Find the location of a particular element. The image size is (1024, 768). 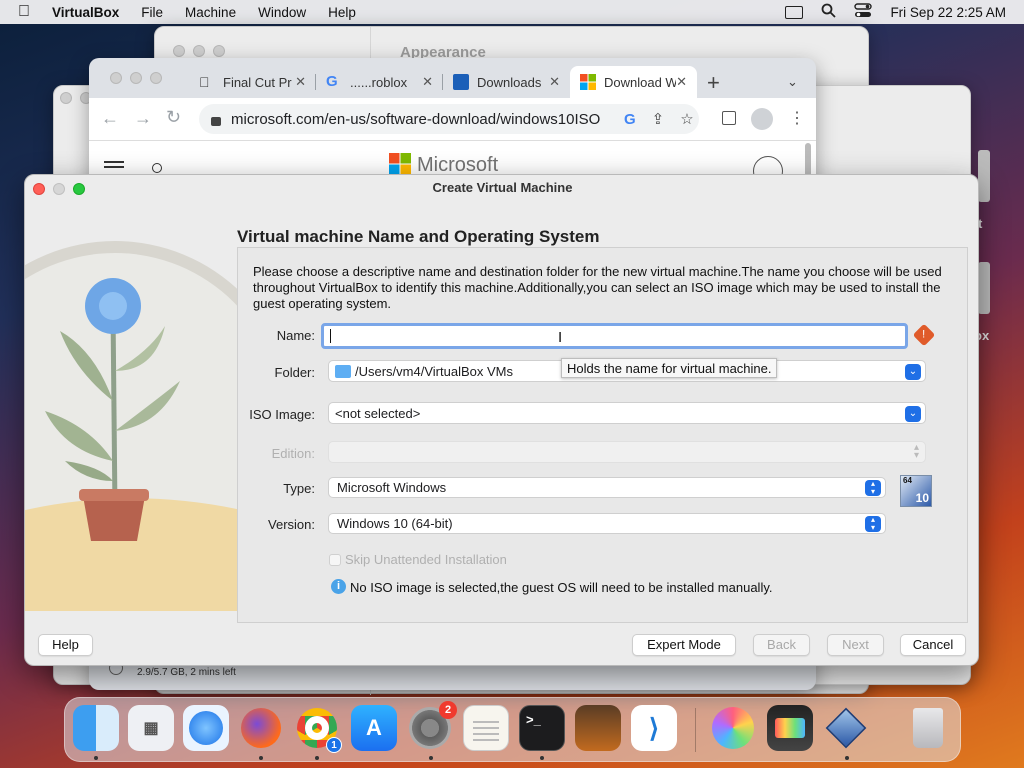

microsoft-icon is located at coordinates (588, 82).